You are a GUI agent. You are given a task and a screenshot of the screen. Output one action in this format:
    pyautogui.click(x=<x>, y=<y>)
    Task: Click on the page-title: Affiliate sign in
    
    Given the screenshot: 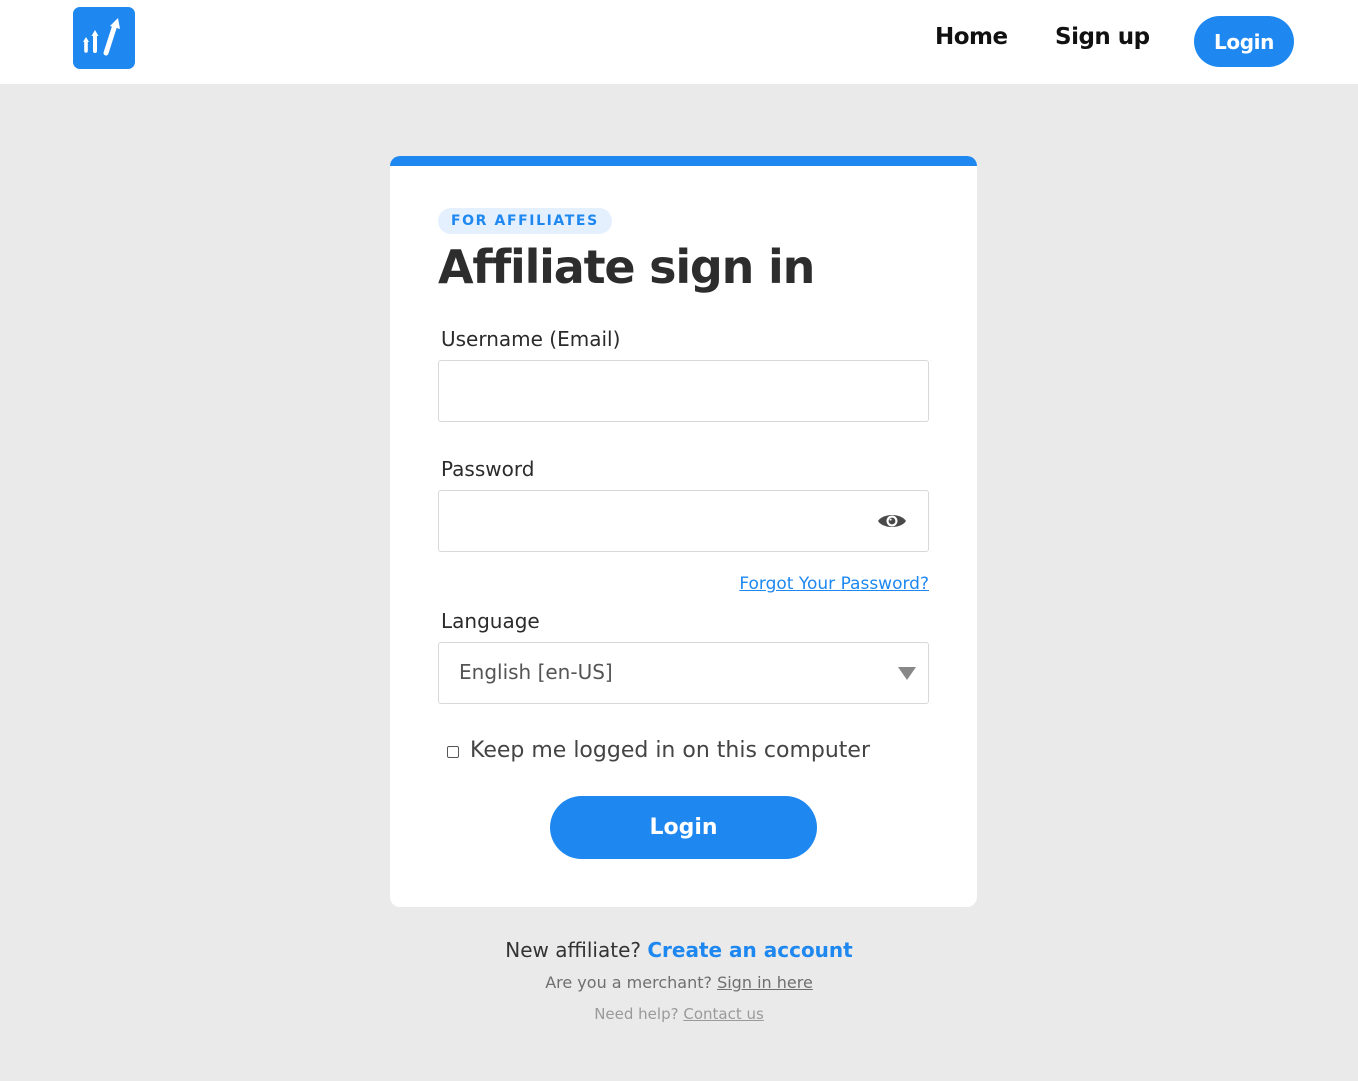 What is the action you would take?
    pyautogui.click(x=626, y=267)
    